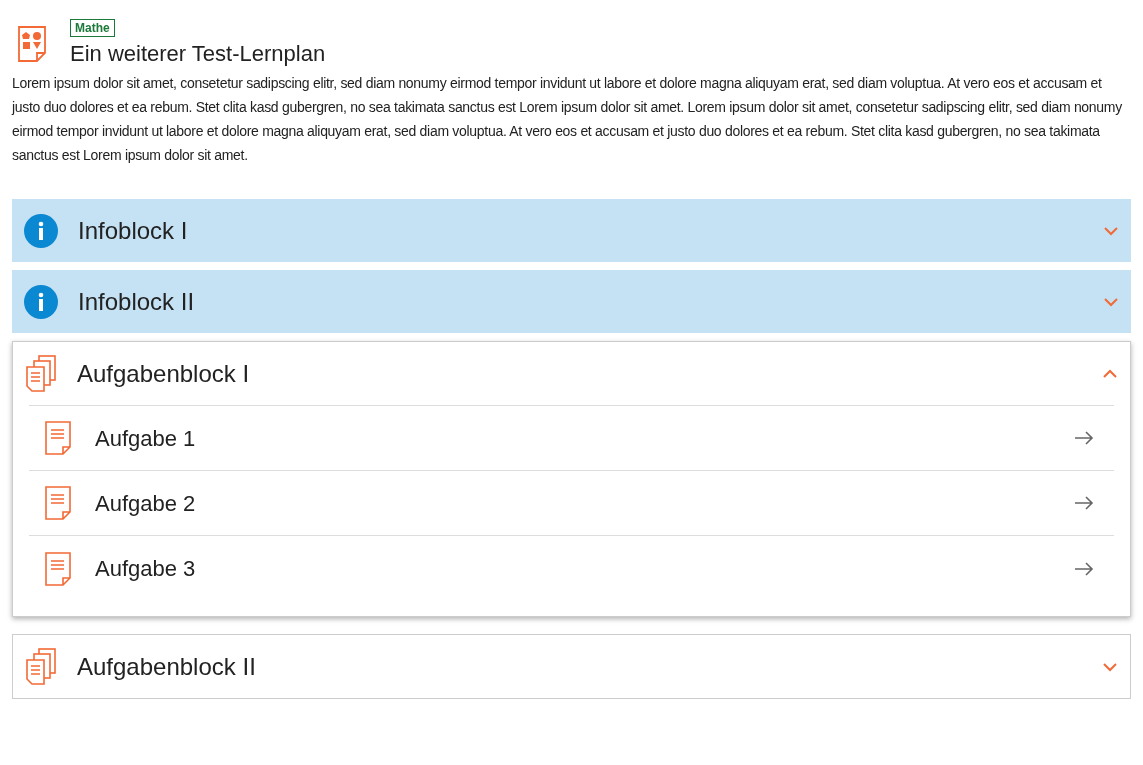 This screenshot has width=1143, height=765. I want to click on block-title: Aufgabenblock II, so click(579, 666).